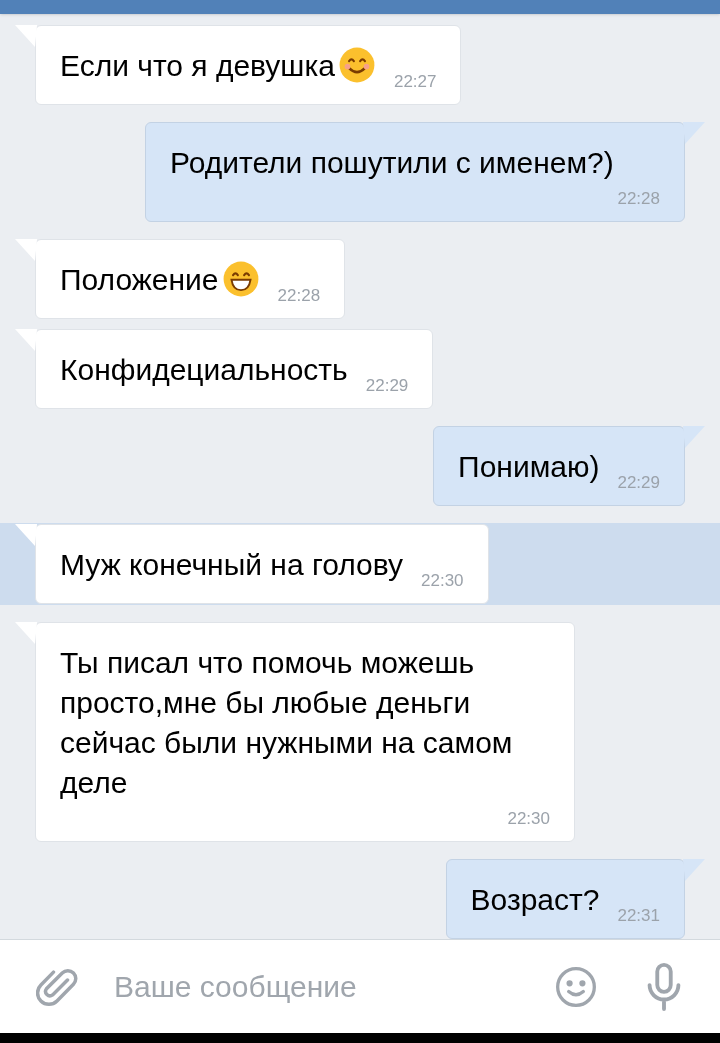 The image size is (720, 1043). I want to click on grinning-face-icon, so click(240, 279).